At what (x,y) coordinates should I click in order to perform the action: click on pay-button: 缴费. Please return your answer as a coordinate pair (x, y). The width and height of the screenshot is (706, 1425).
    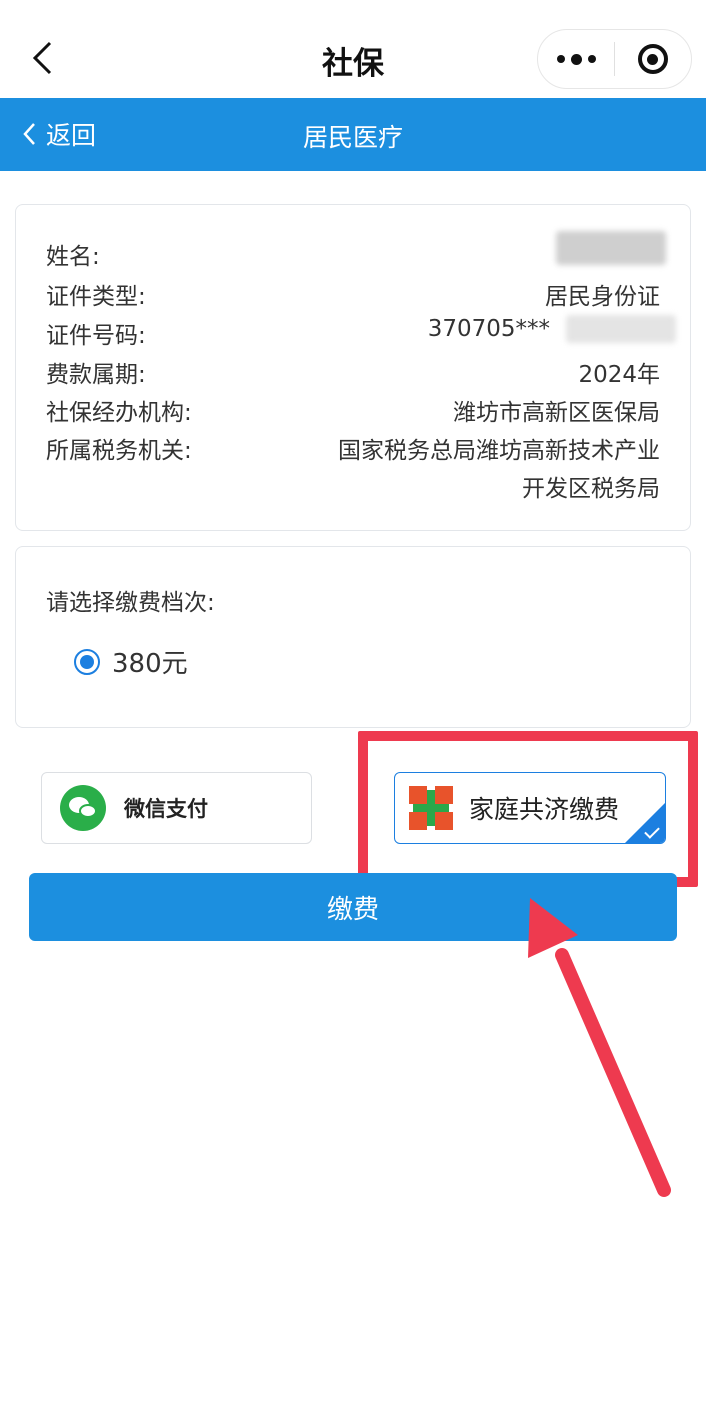
    Looking at the image, I should click on (353, 907).